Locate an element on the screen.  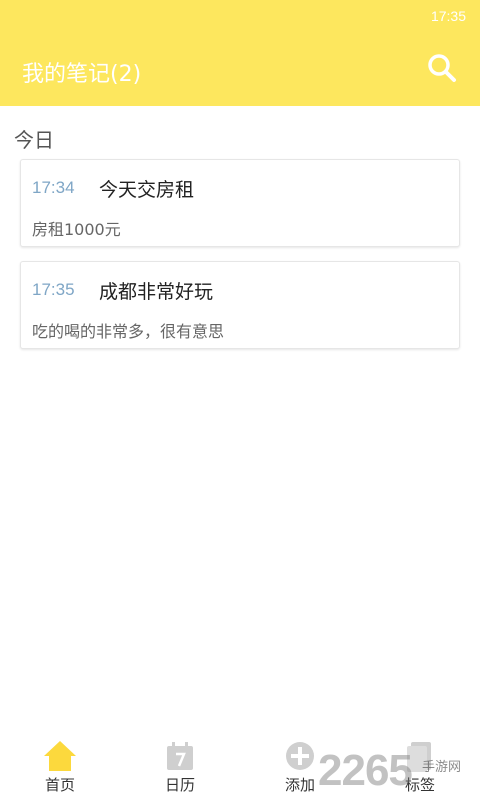
tab-label: 添加 is located at coordinates (299, 785).